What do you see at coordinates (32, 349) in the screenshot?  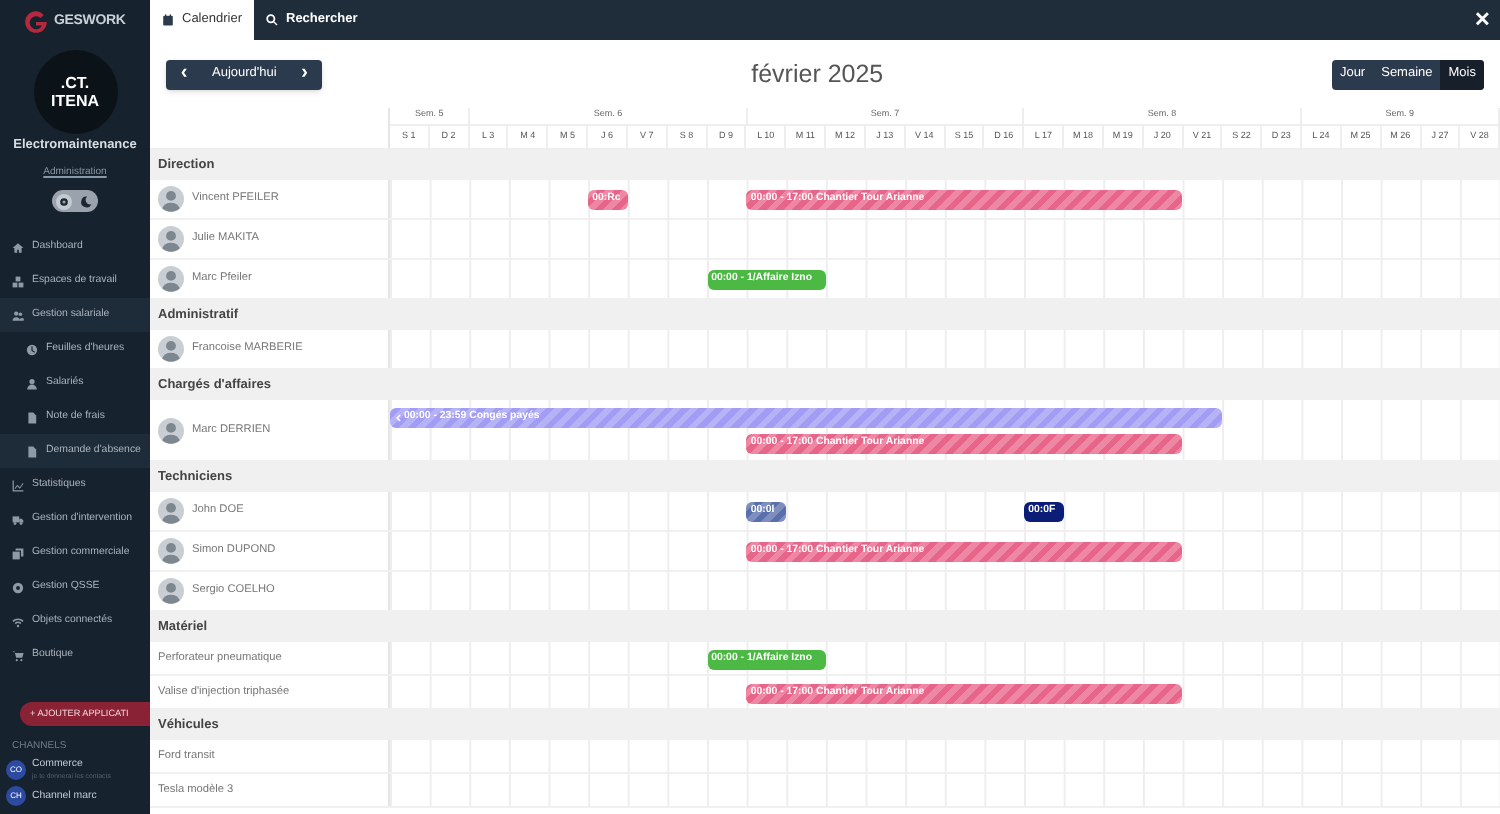 I see `clock-icon` at bounding box center [32, 349].